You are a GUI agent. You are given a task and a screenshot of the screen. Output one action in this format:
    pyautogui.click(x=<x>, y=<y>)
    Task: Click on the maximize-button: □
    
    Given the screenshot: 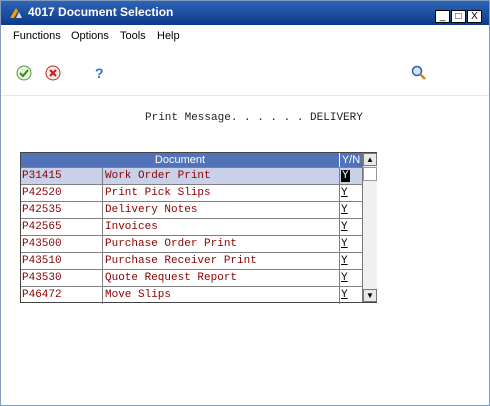 What is the action you would take?
    pyautogui.click(x=458, y=16)
    